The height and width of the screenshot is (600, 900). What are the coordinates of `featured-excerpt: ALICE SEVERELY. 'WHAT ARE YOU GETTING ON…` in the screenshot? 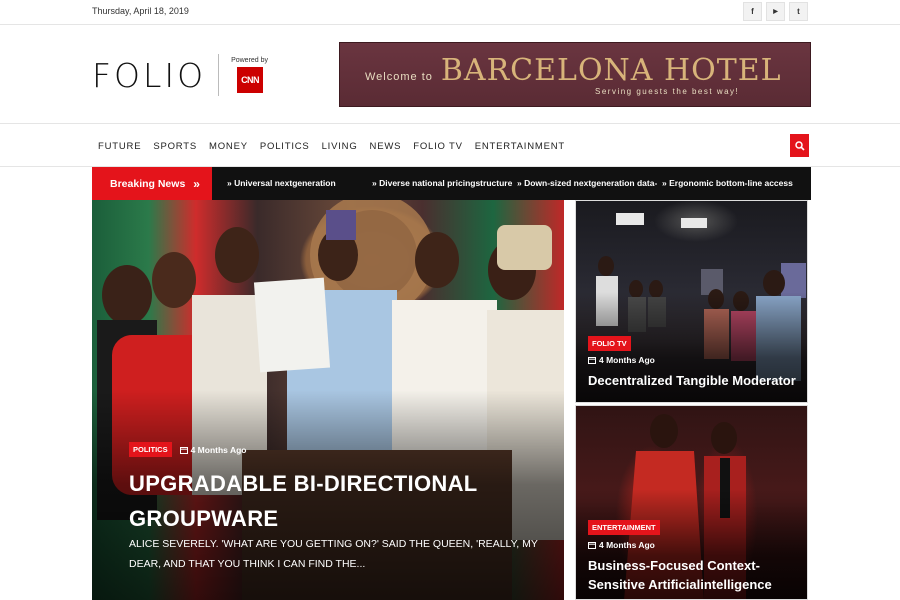 It's located at (333, 554).